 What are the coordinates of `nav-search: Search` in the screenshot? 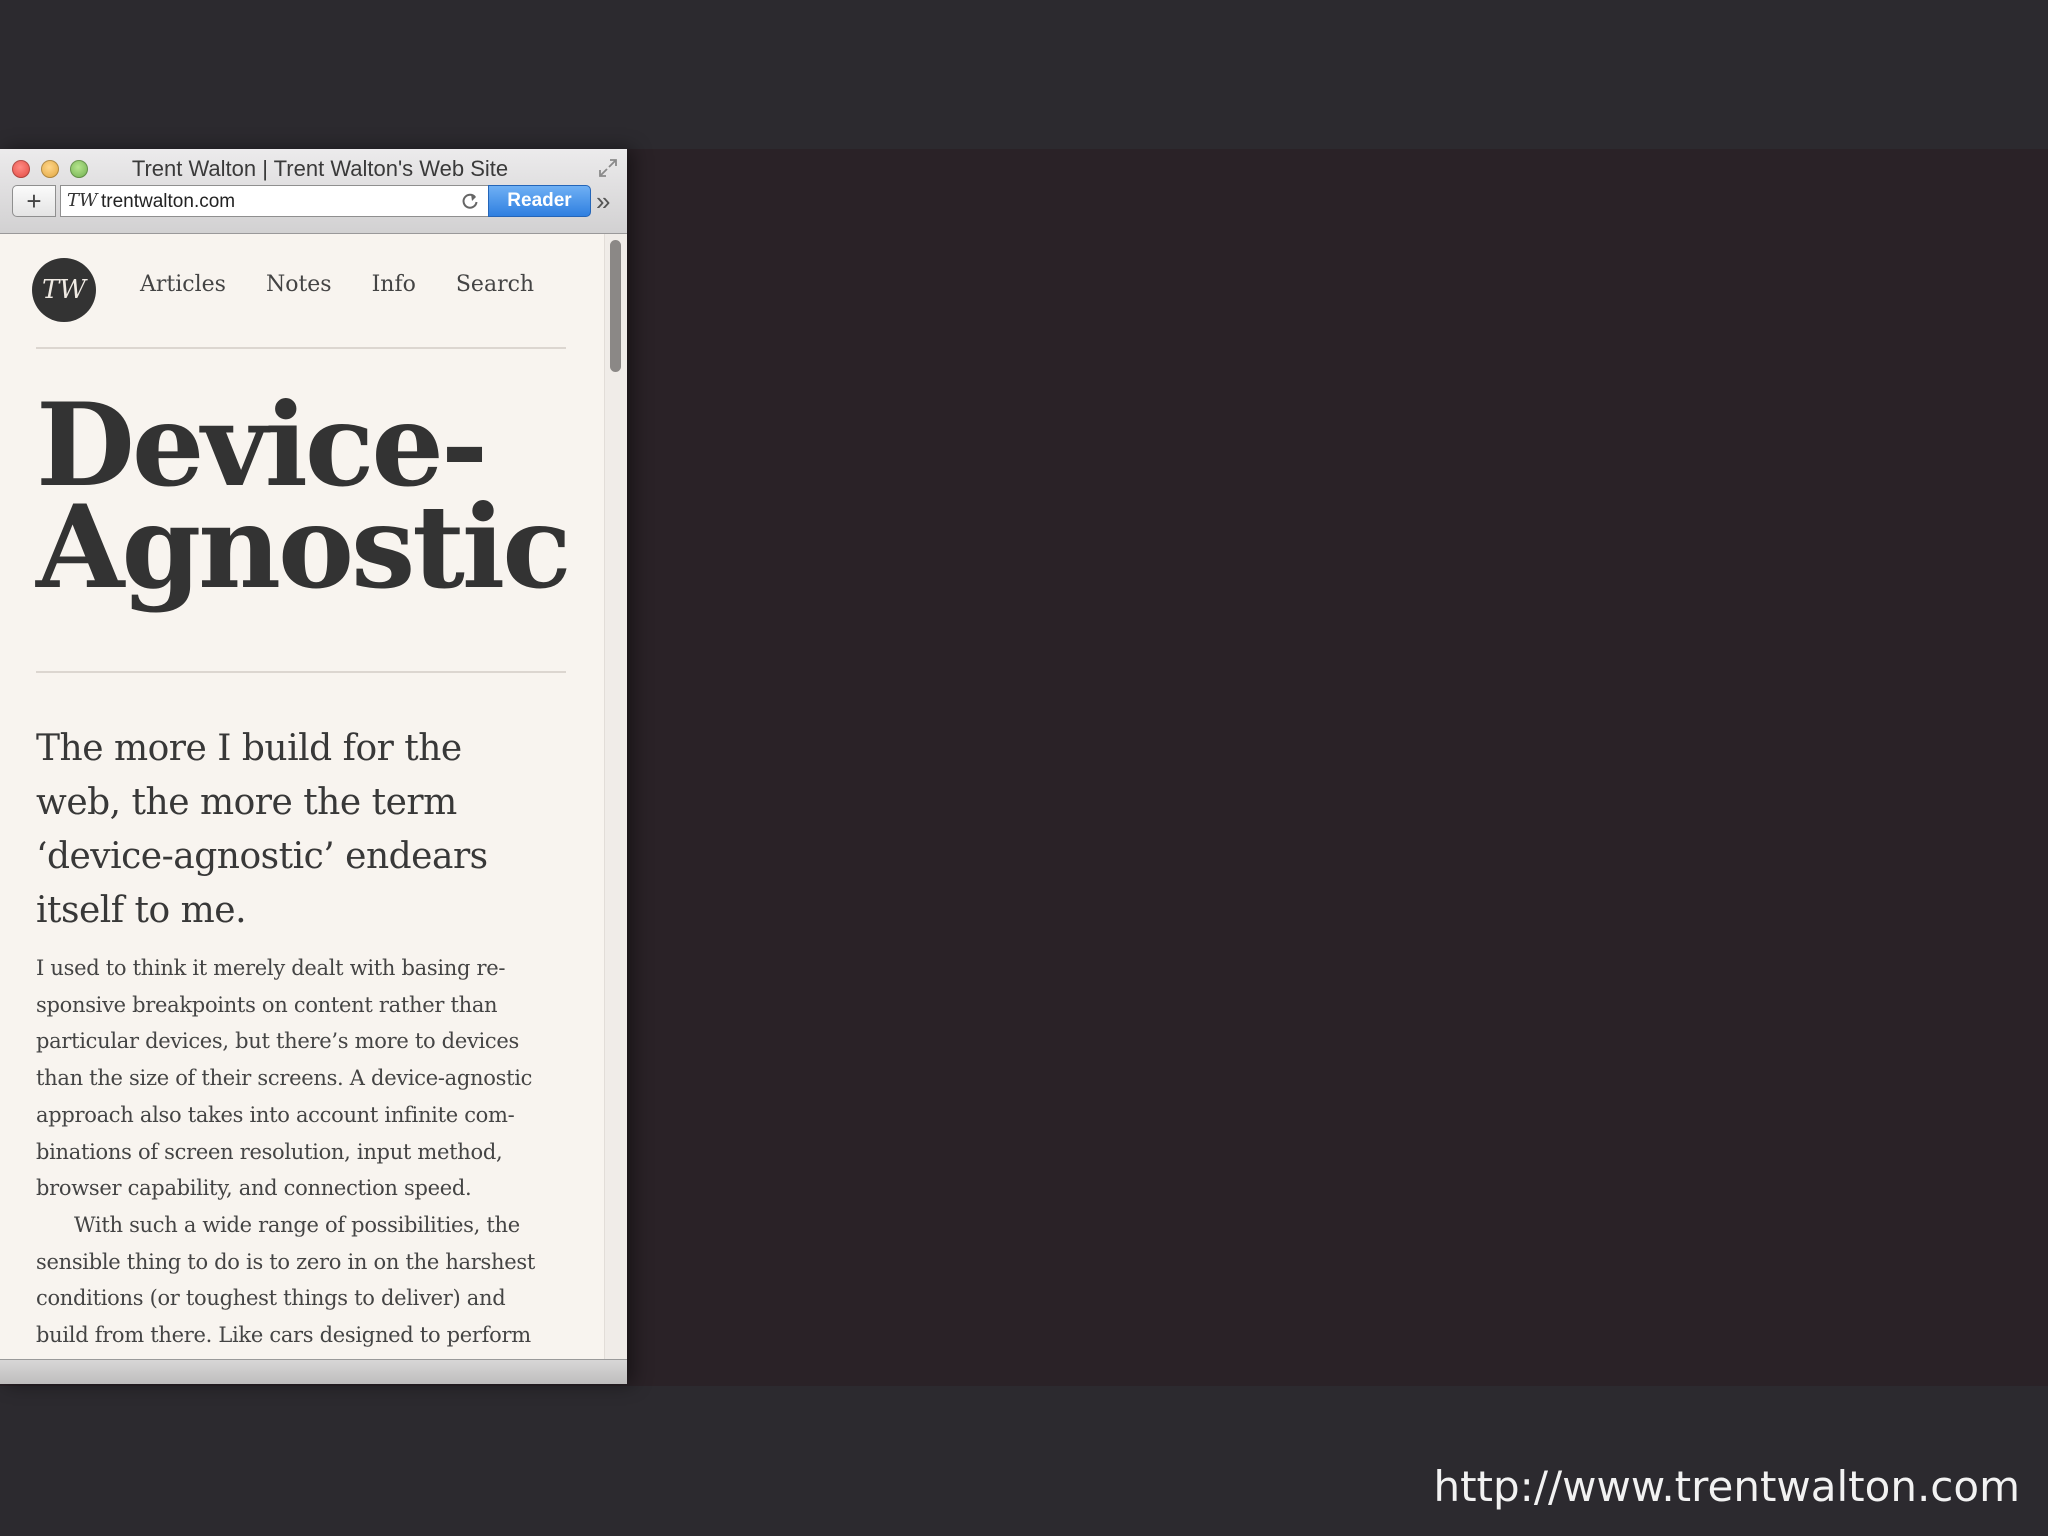 It's located at (495, 284).